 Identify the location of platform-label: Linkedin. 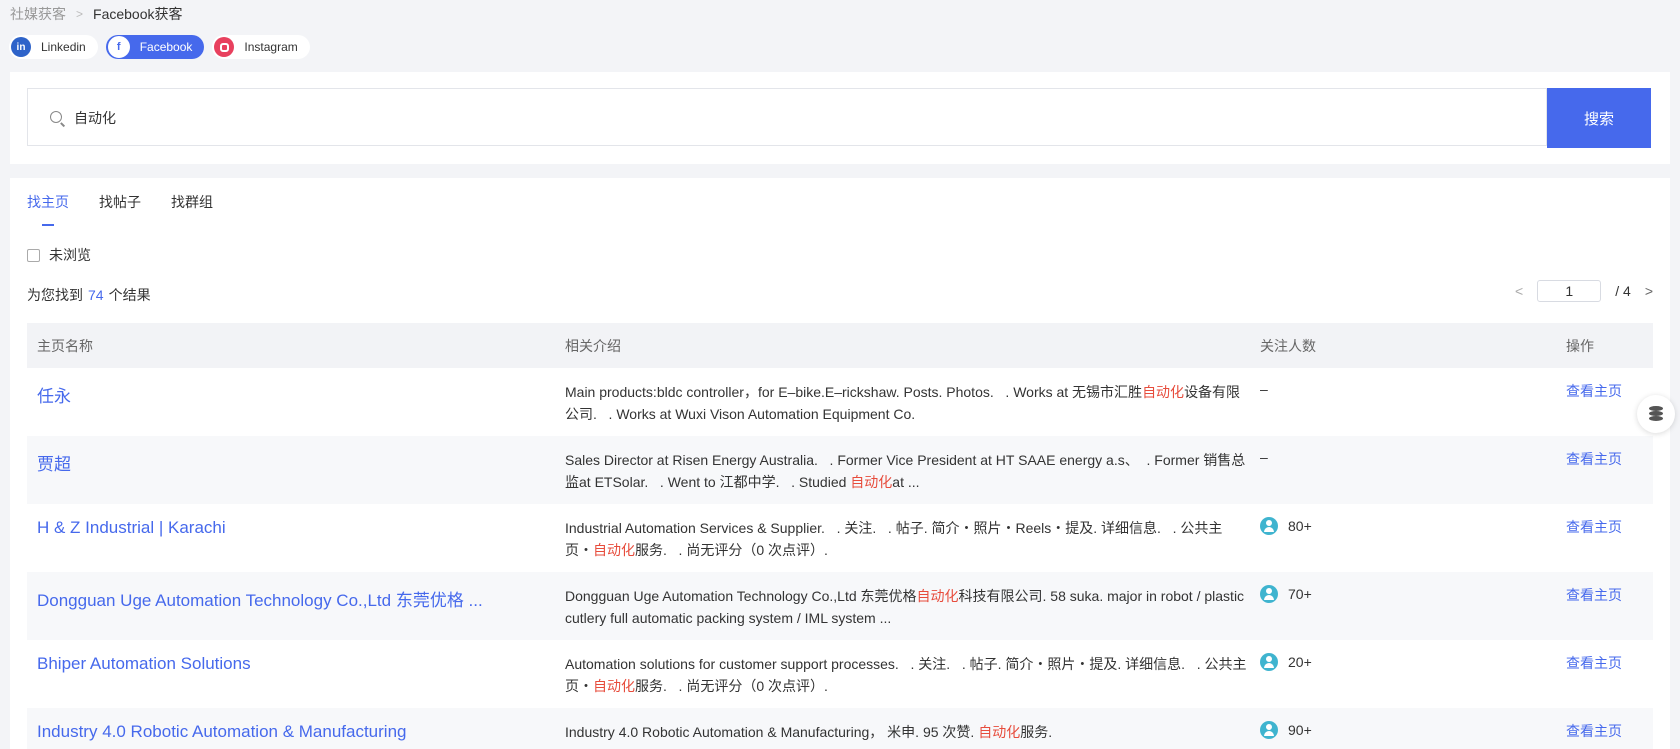
(63, 47).